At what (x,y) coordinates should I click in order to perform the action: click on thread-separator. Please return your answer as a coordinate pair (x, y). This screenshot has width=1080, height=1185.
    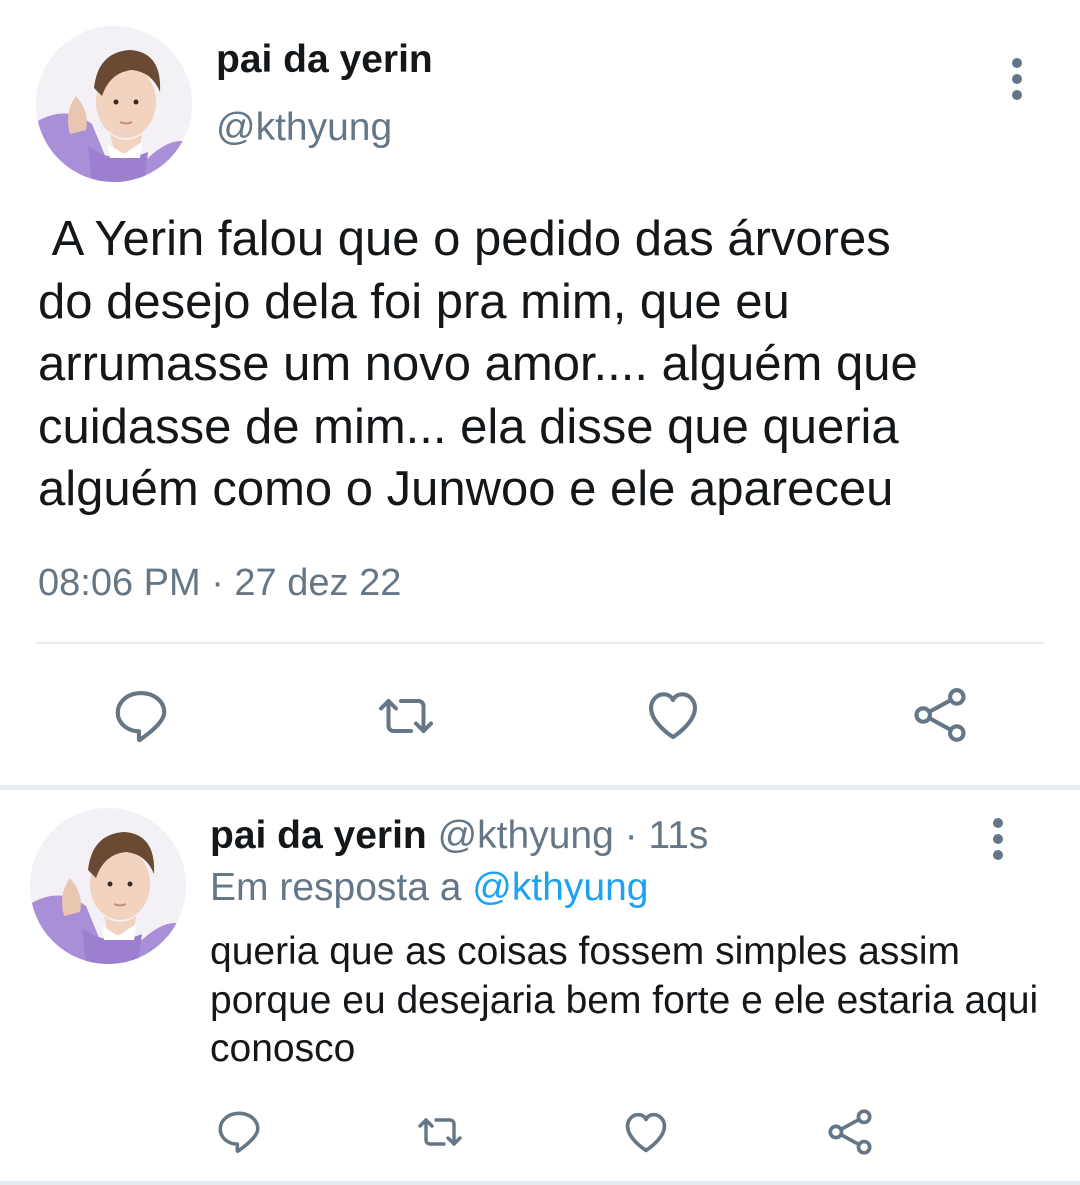
    Looking at the image, I should click on (540, 787).